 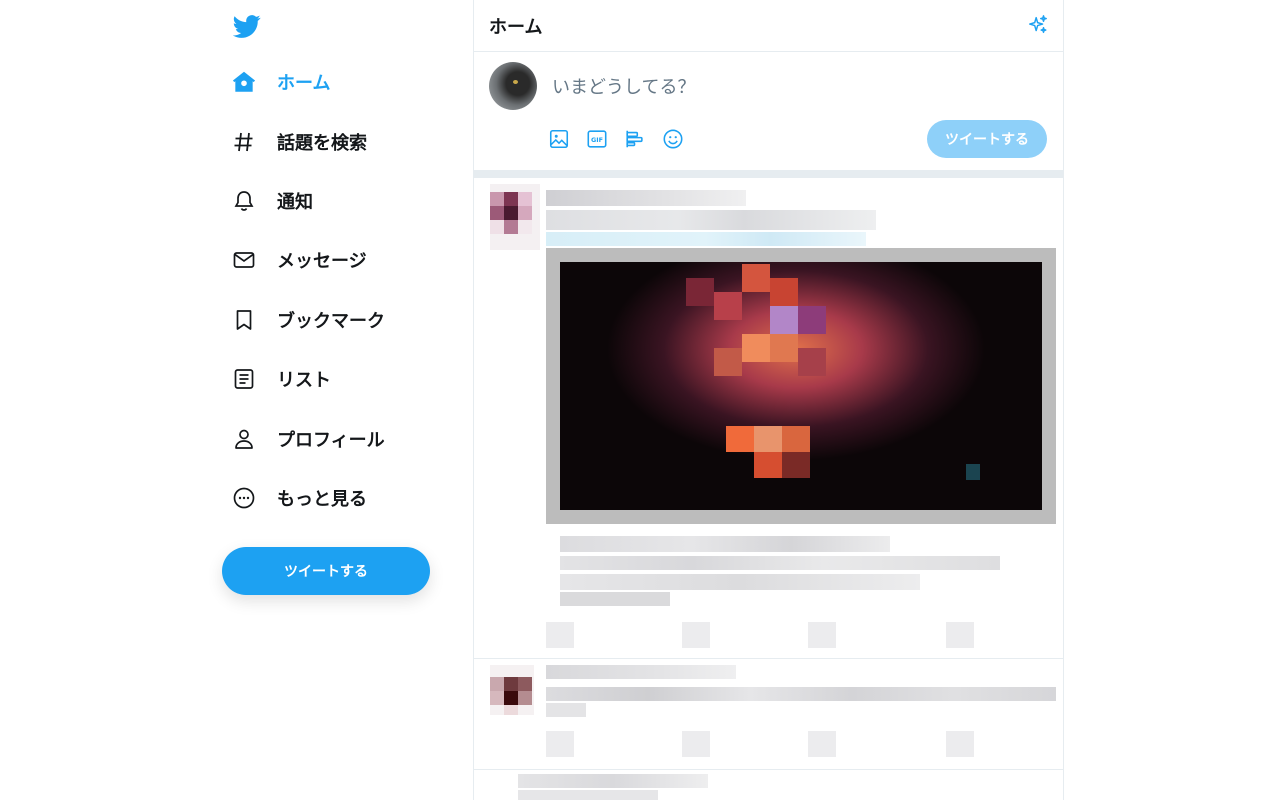 I want to click on nav-item-lists: リスト, so click(x=280, y=379).